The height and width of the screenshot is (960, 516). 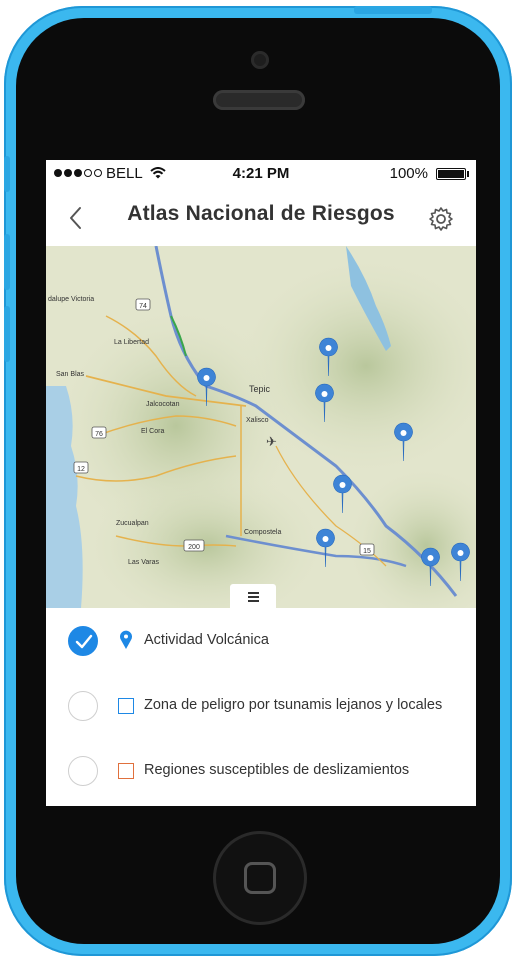 I want to click on front-camera, so click(x=260, y=60).